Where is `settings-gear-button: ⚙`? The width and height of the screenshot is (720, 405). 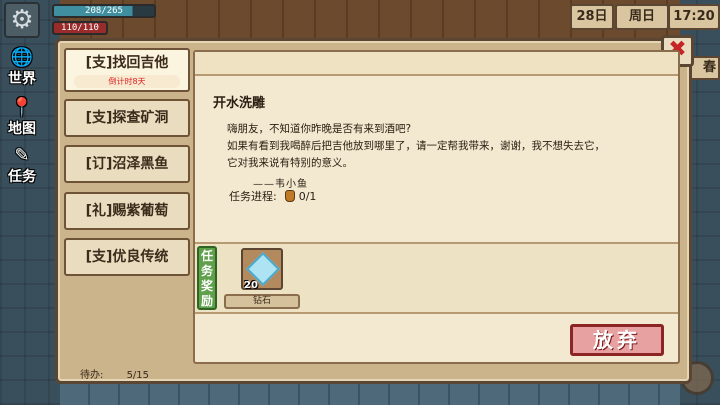 settings-gear-button: ⚙ is located at coordinates (22, 20).